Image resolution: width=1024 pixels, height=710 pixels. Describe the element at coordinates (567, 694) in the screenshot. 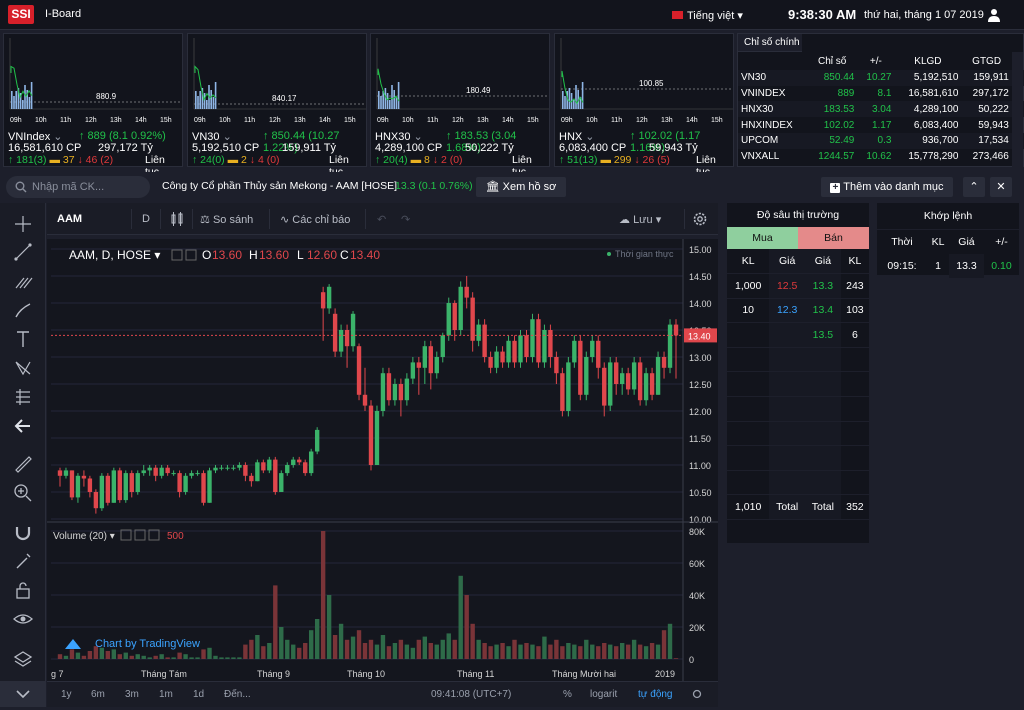

I see `percent-toggle: %` at that location.